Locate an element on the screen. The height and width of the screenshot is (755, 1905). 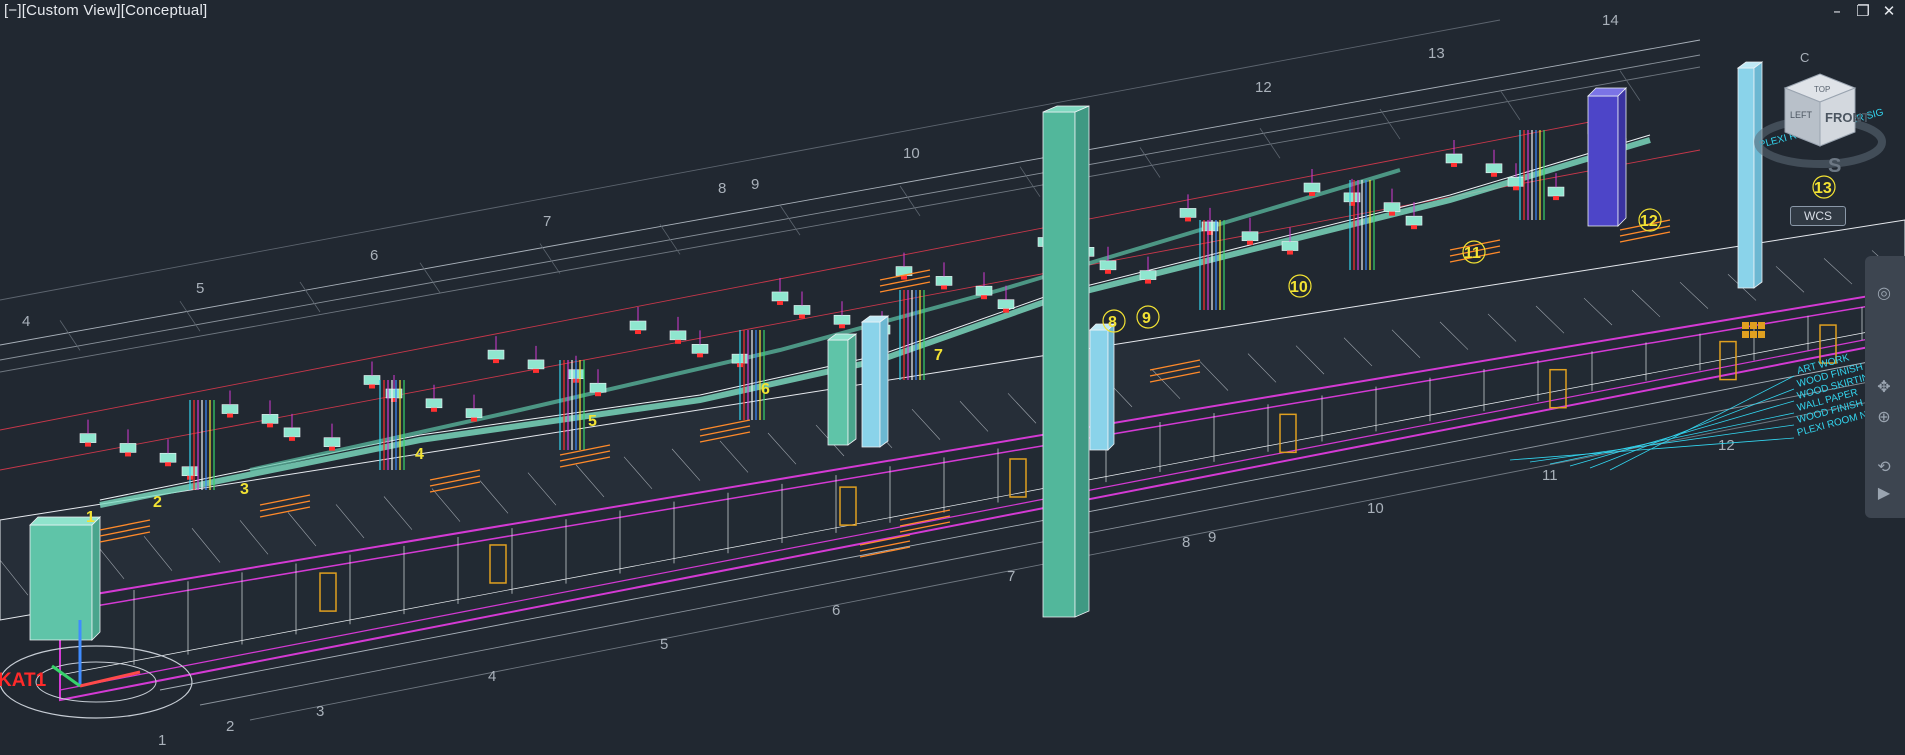
grid-label-top: 12 is located at coordinates (1263, 87).